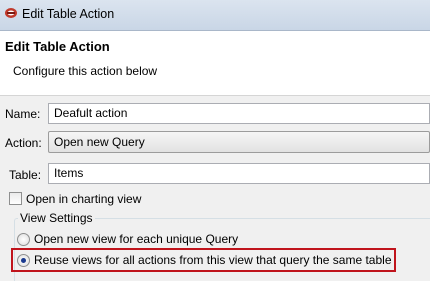 The image size is (430, 281). Describe the element at coordinates (23, 239) in the screenshot. I see `radio-open-new-view` at that location.